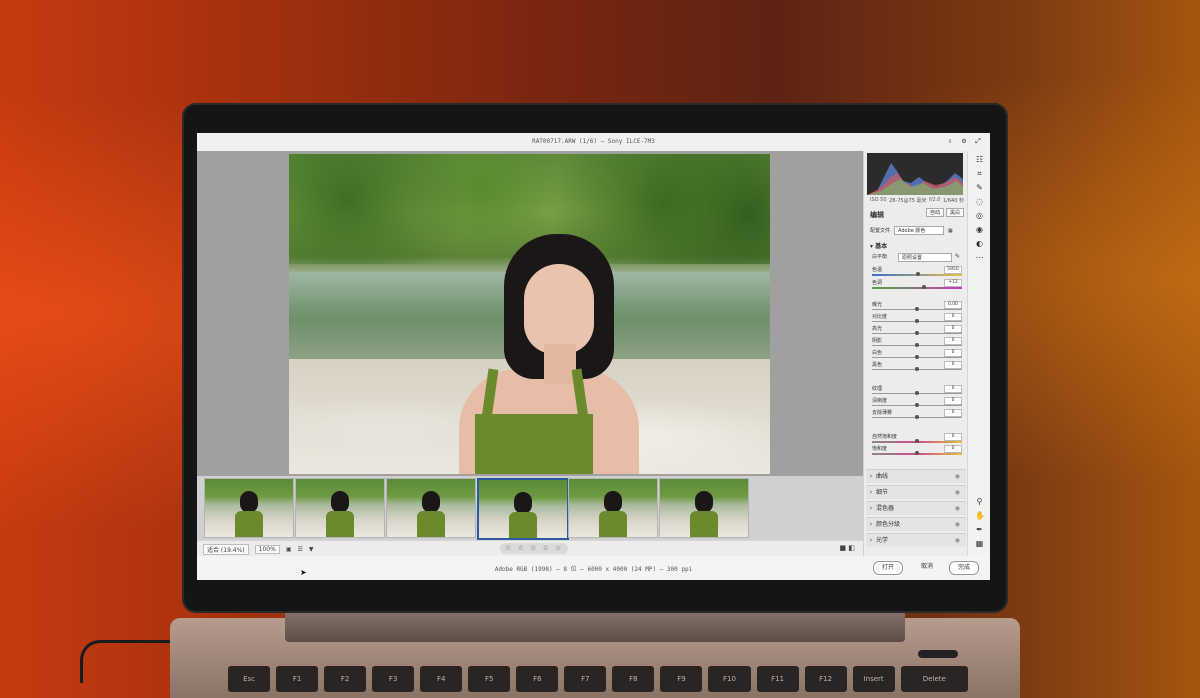  What do you see at coordinates (880, 231) in the screenshot?
I see `profile-label: 配置文件` at bounding box center [880, 231].